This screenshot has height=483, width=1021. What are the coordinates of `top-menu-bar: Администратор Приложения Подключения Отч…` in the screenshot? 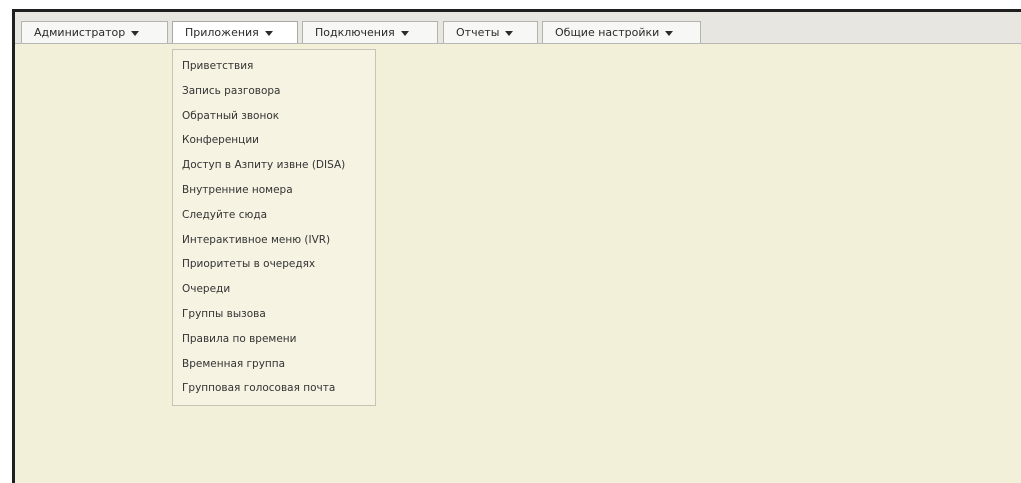 It's located at (518, 28).